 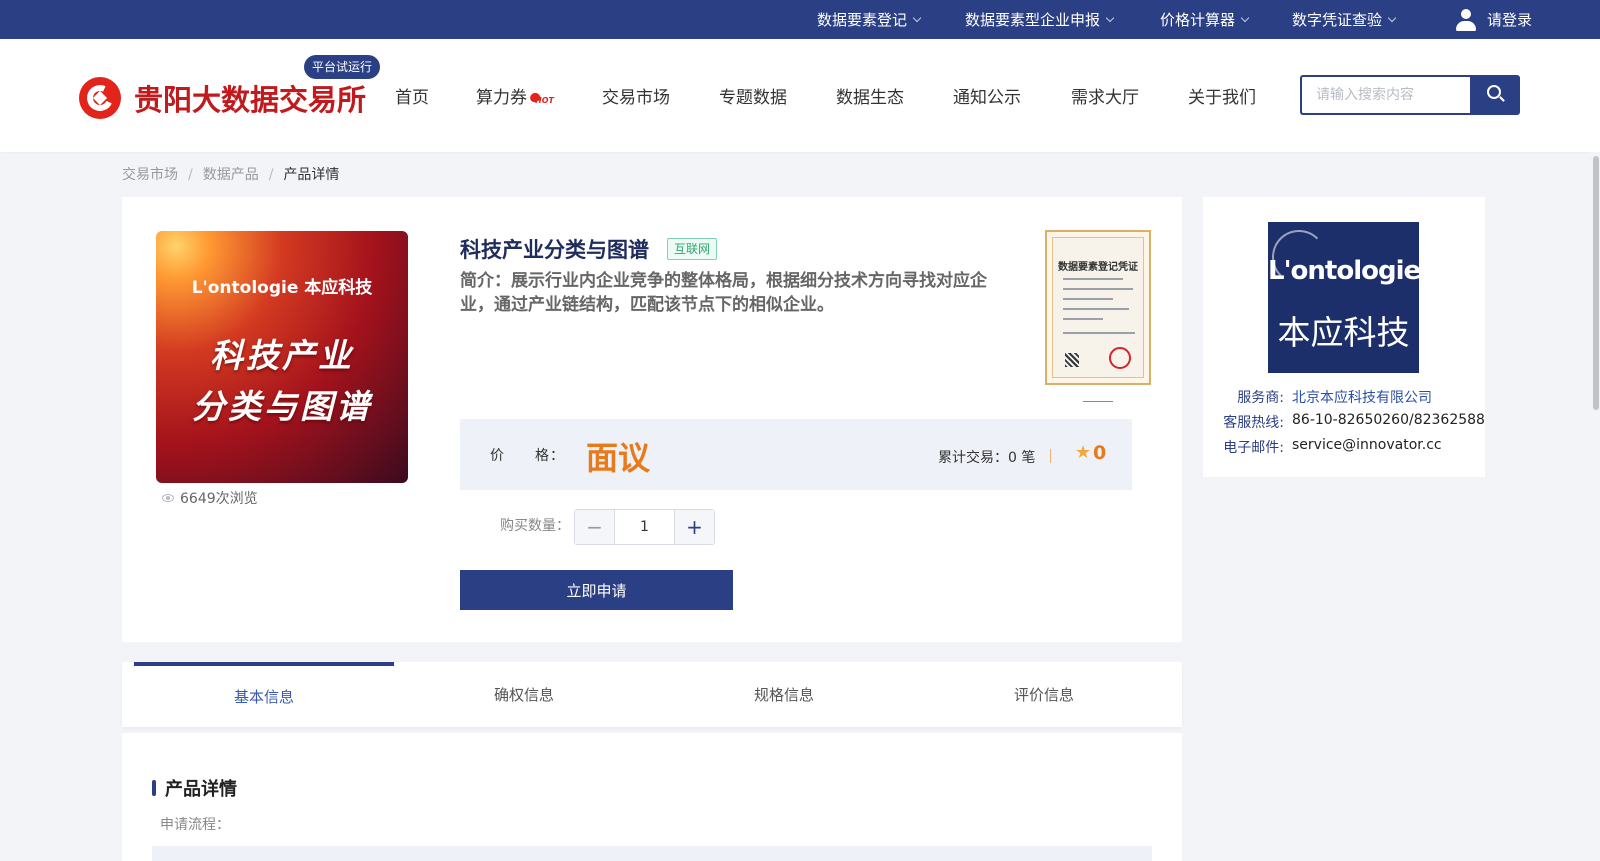 What do you see at coordinates (1596, 283) in the screenshot?
I see `scrollbar-thumb` at bounding box center [1596, 283].